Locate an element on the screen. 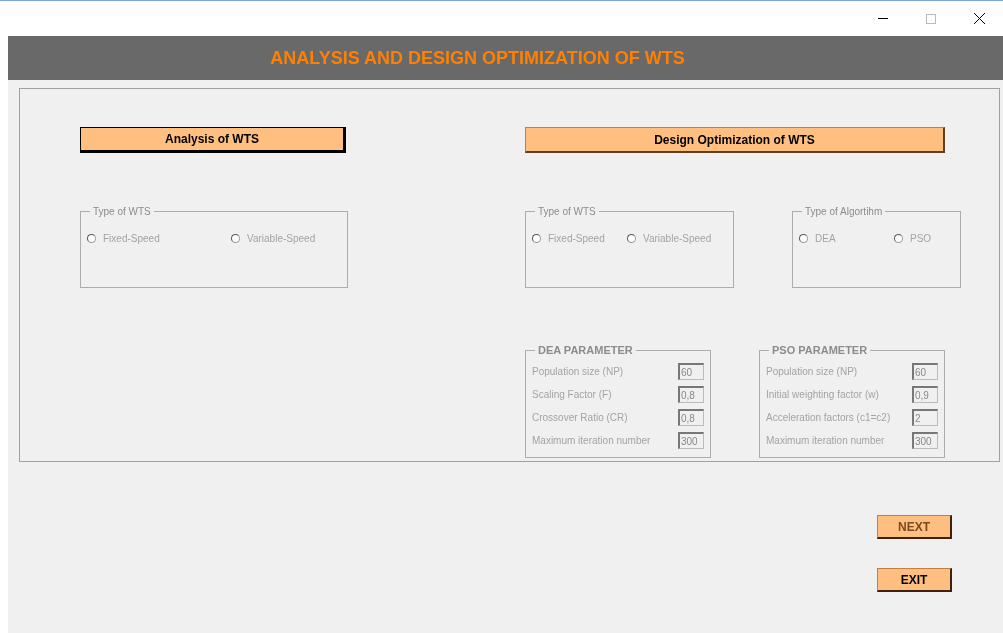  radio-label: PSO is located at coordinates (921, 238).